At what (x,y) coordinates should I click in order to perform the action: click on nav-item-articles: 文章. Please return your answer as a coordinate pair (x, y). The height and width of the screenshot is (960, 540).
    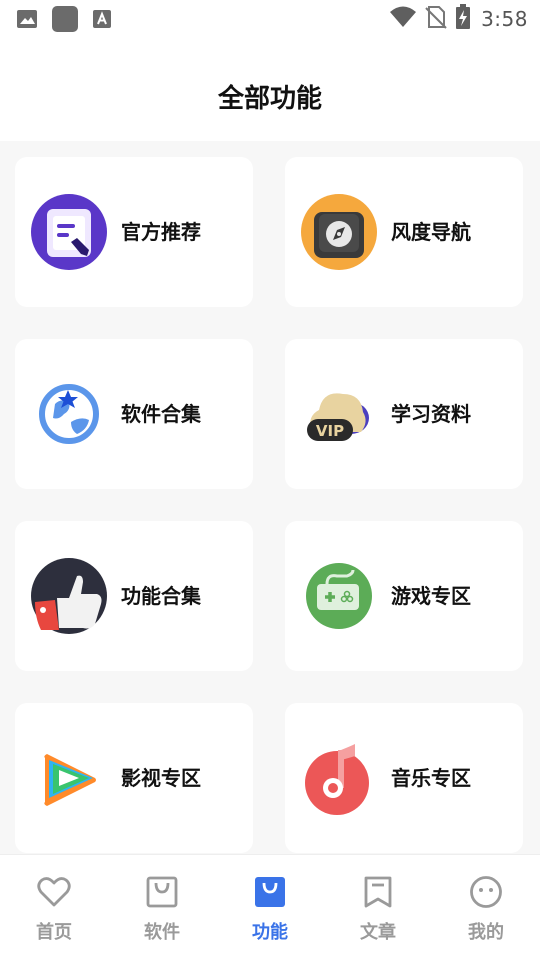
    Looking at the image, I should click on (378, 905).